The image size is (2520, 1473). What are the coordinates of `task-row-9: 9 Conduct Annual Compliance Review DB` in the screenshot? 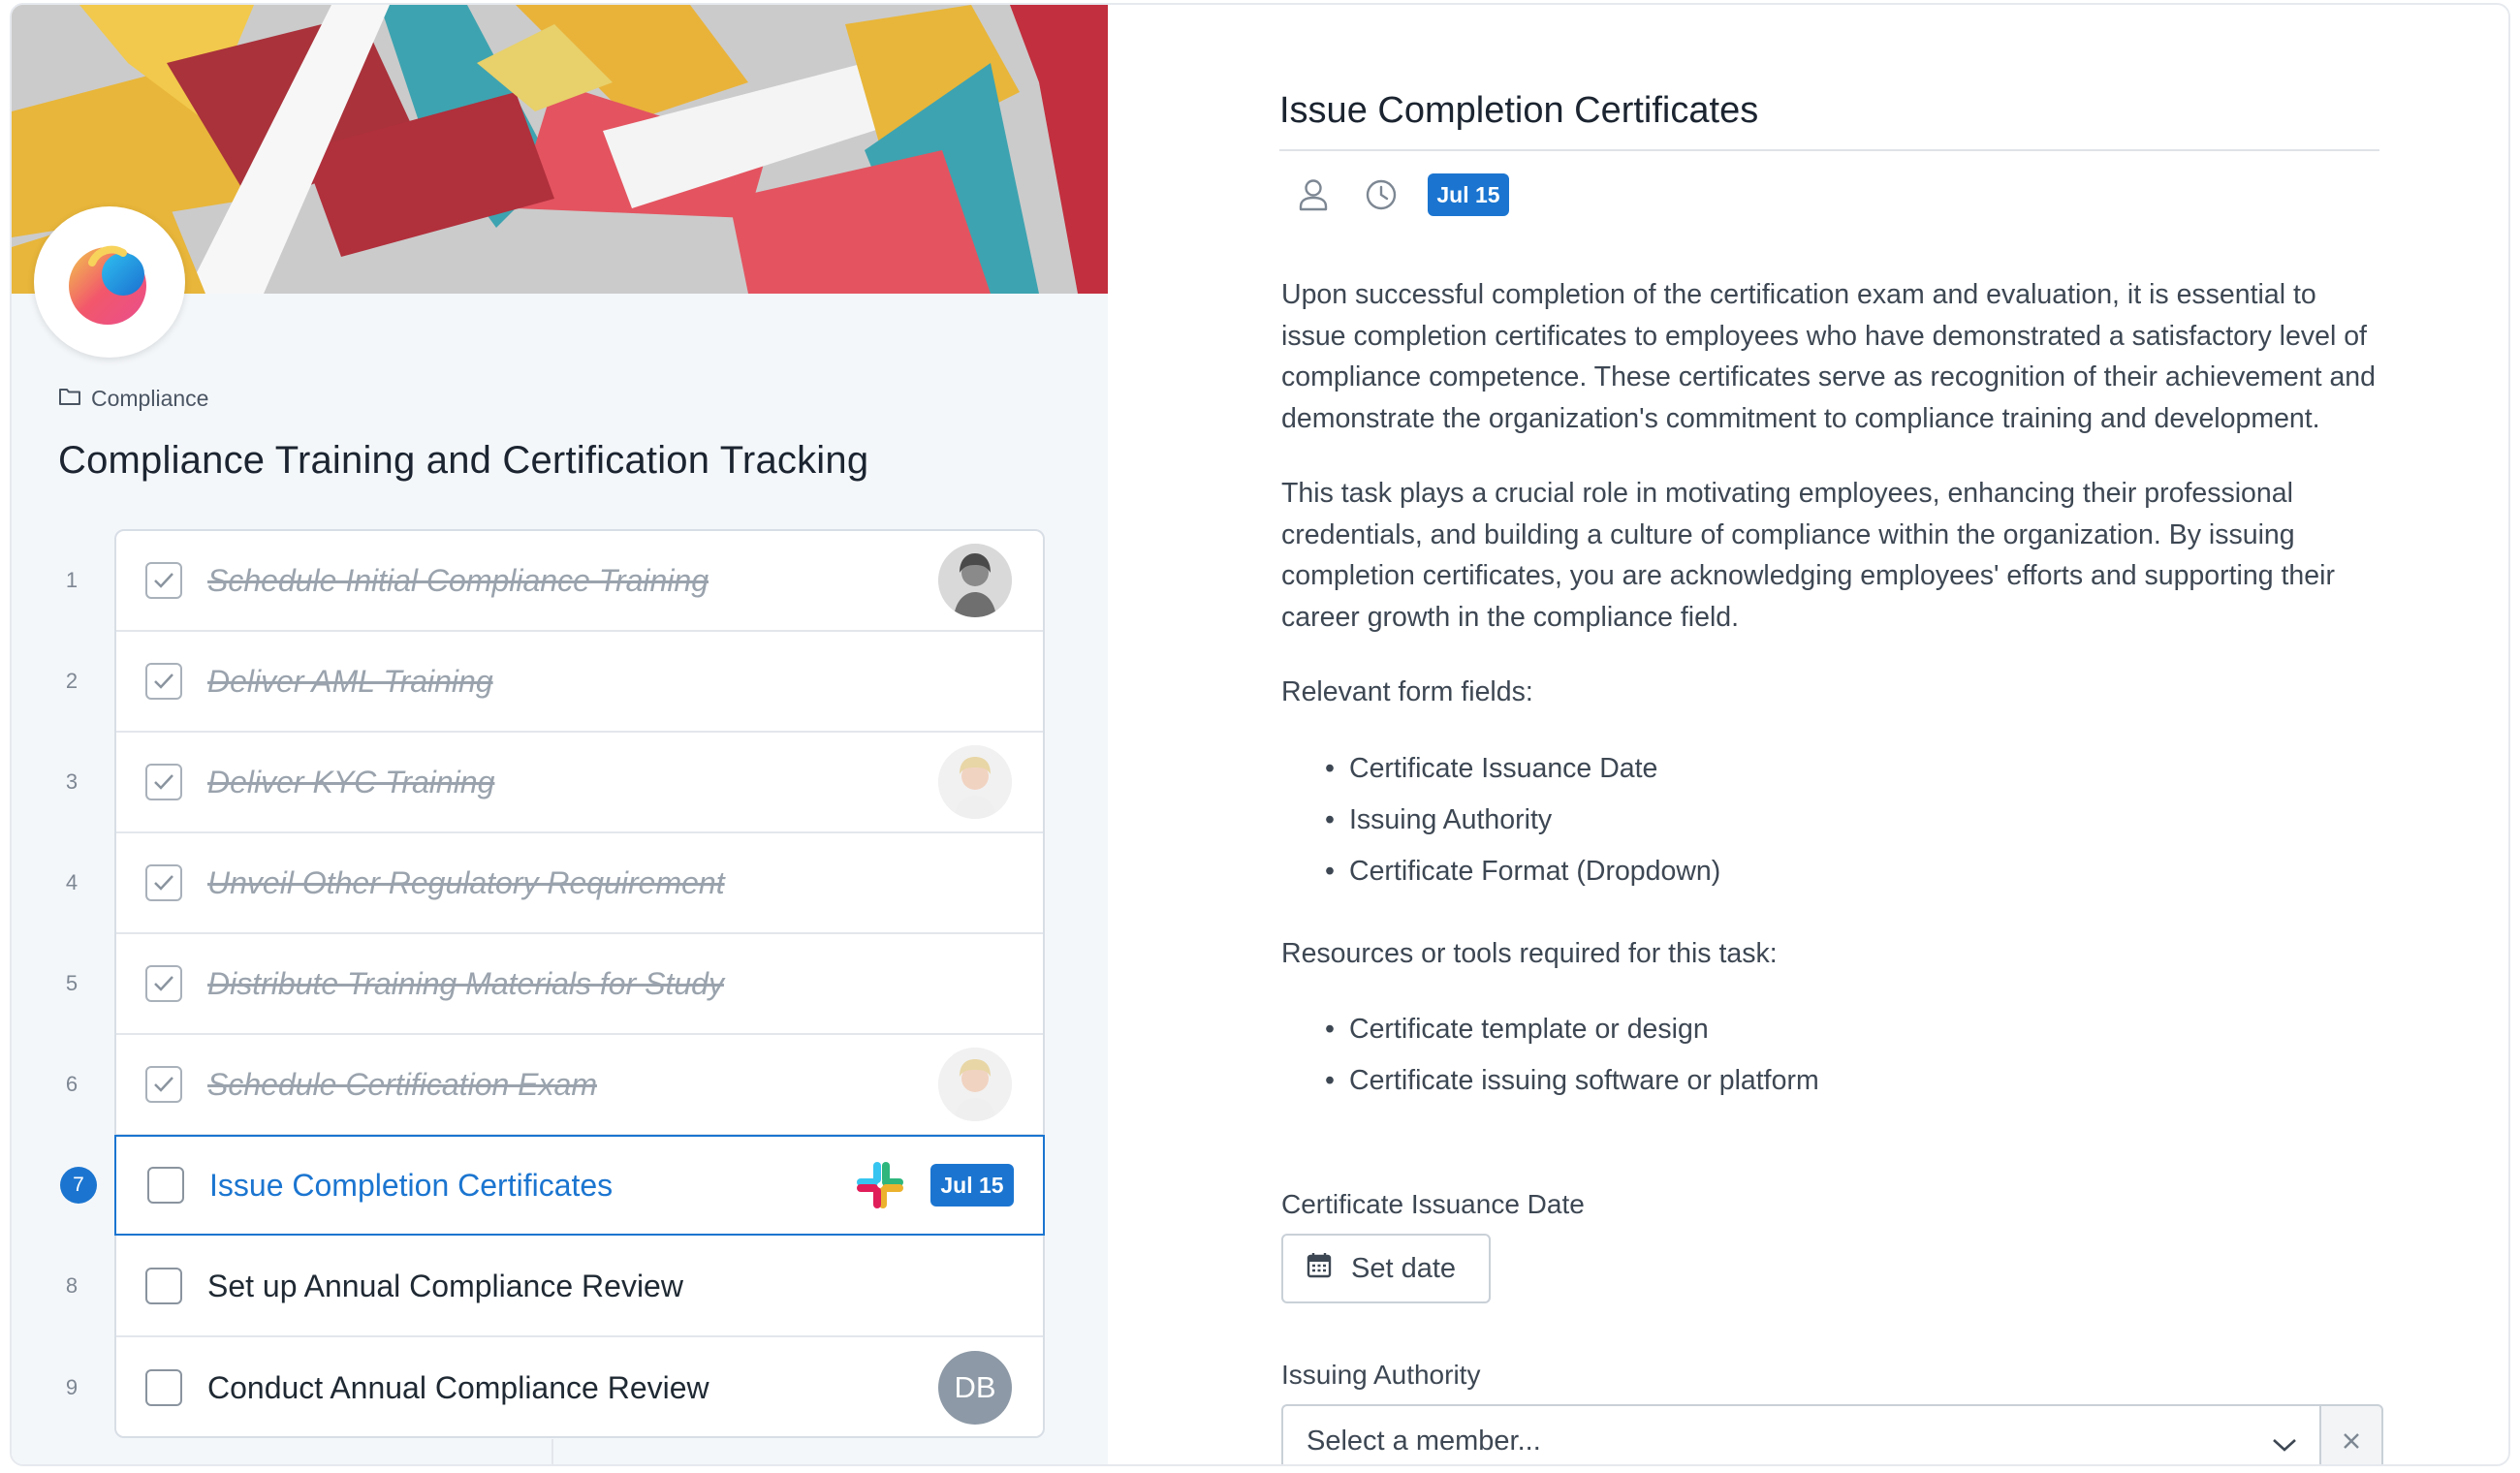 It's located at (555, 1387).